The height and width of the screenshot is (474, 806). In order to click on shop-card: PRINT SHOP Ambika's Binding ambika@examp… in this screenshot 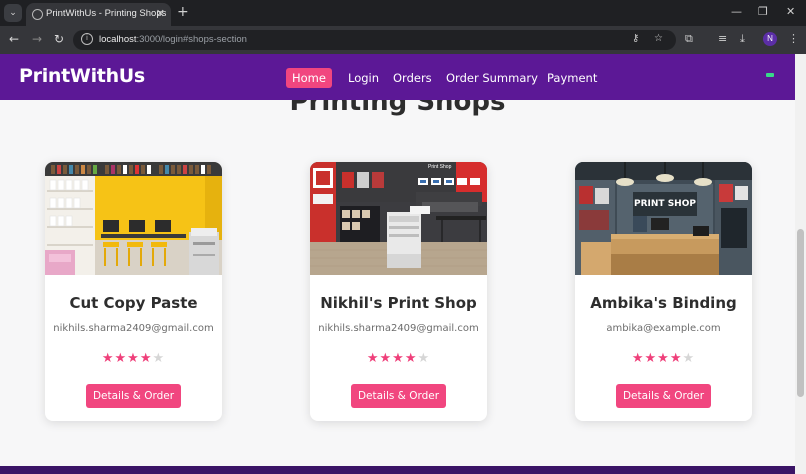, I will do `click(663, 291)`.